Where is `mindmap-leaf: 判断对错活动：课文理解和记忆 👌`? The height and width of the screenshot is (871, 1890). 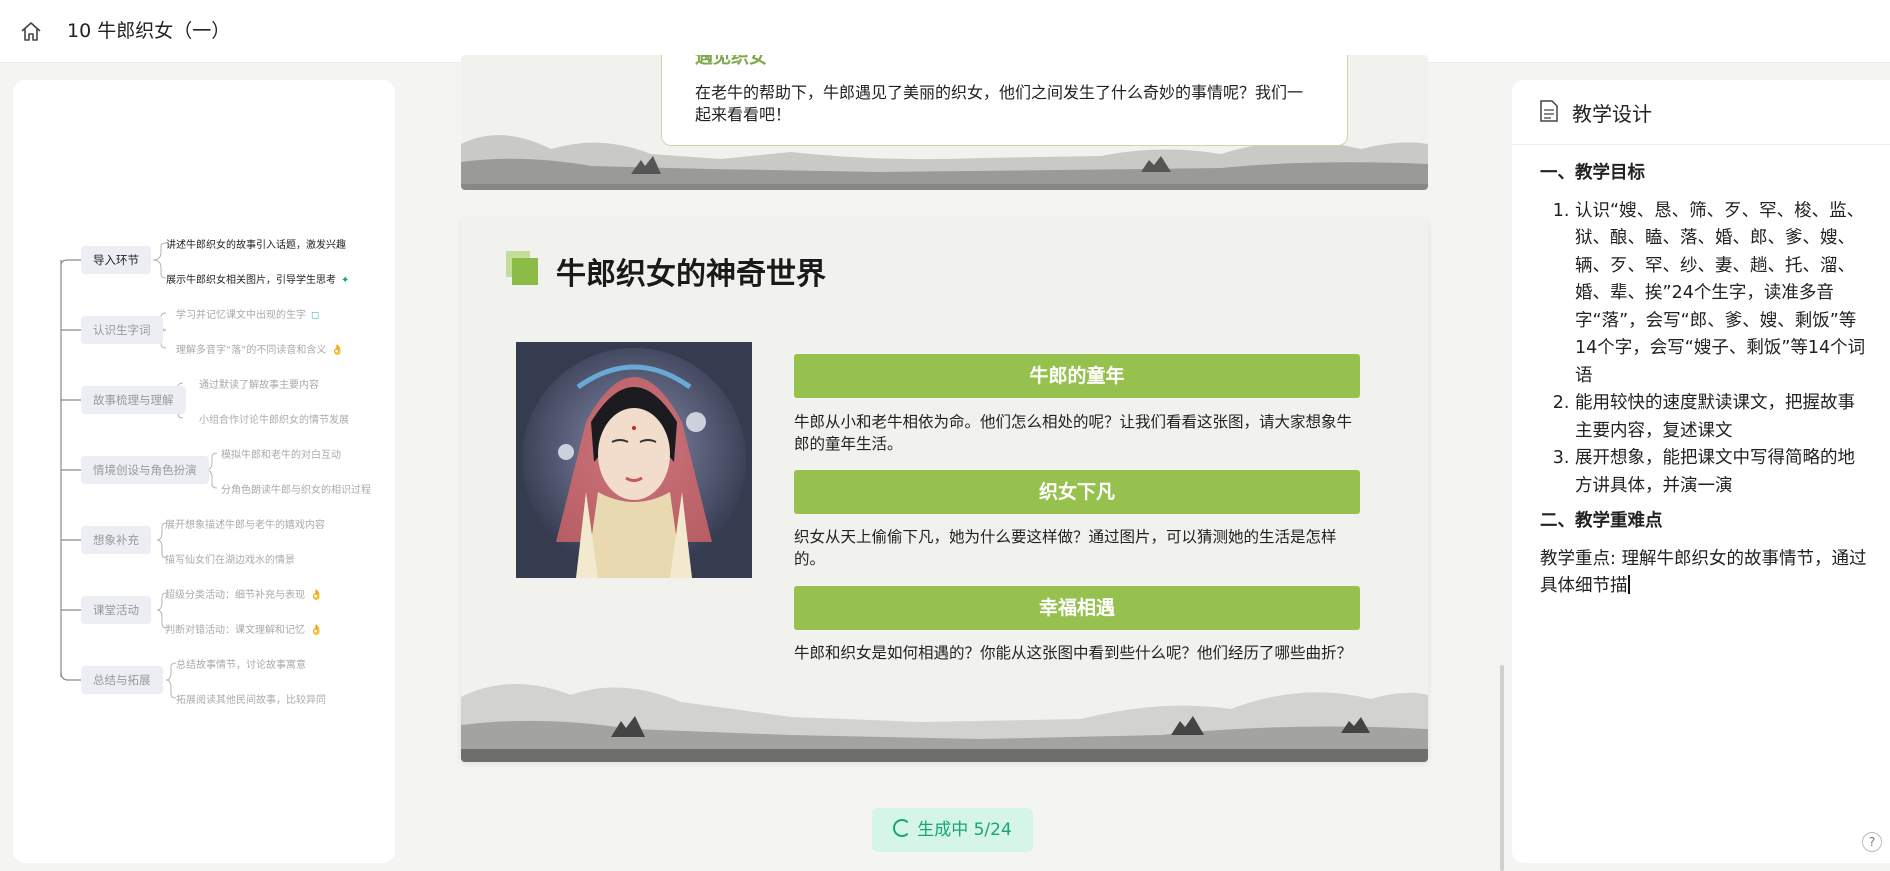
mindmap-leaf: 判断对错活动：课文理解和记忆 👌 is located at coordinates (243, 628).